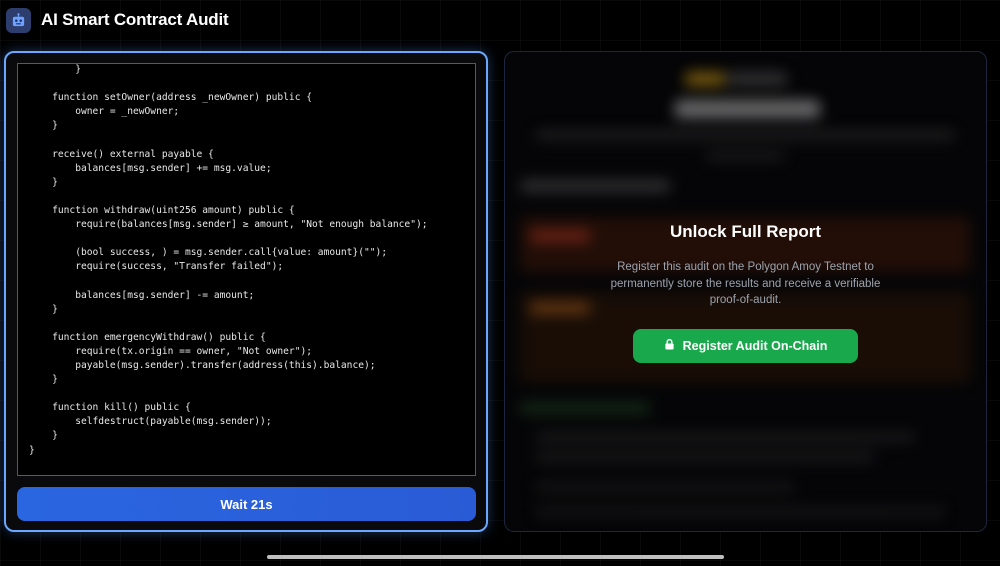 Image resolution: width=1000 pixels, height=566 pixels. What do you see at coordinates (104, 112) in the screenshot?
I see `code-line: owner = _newOwner;` at bounding box center [104, 112].